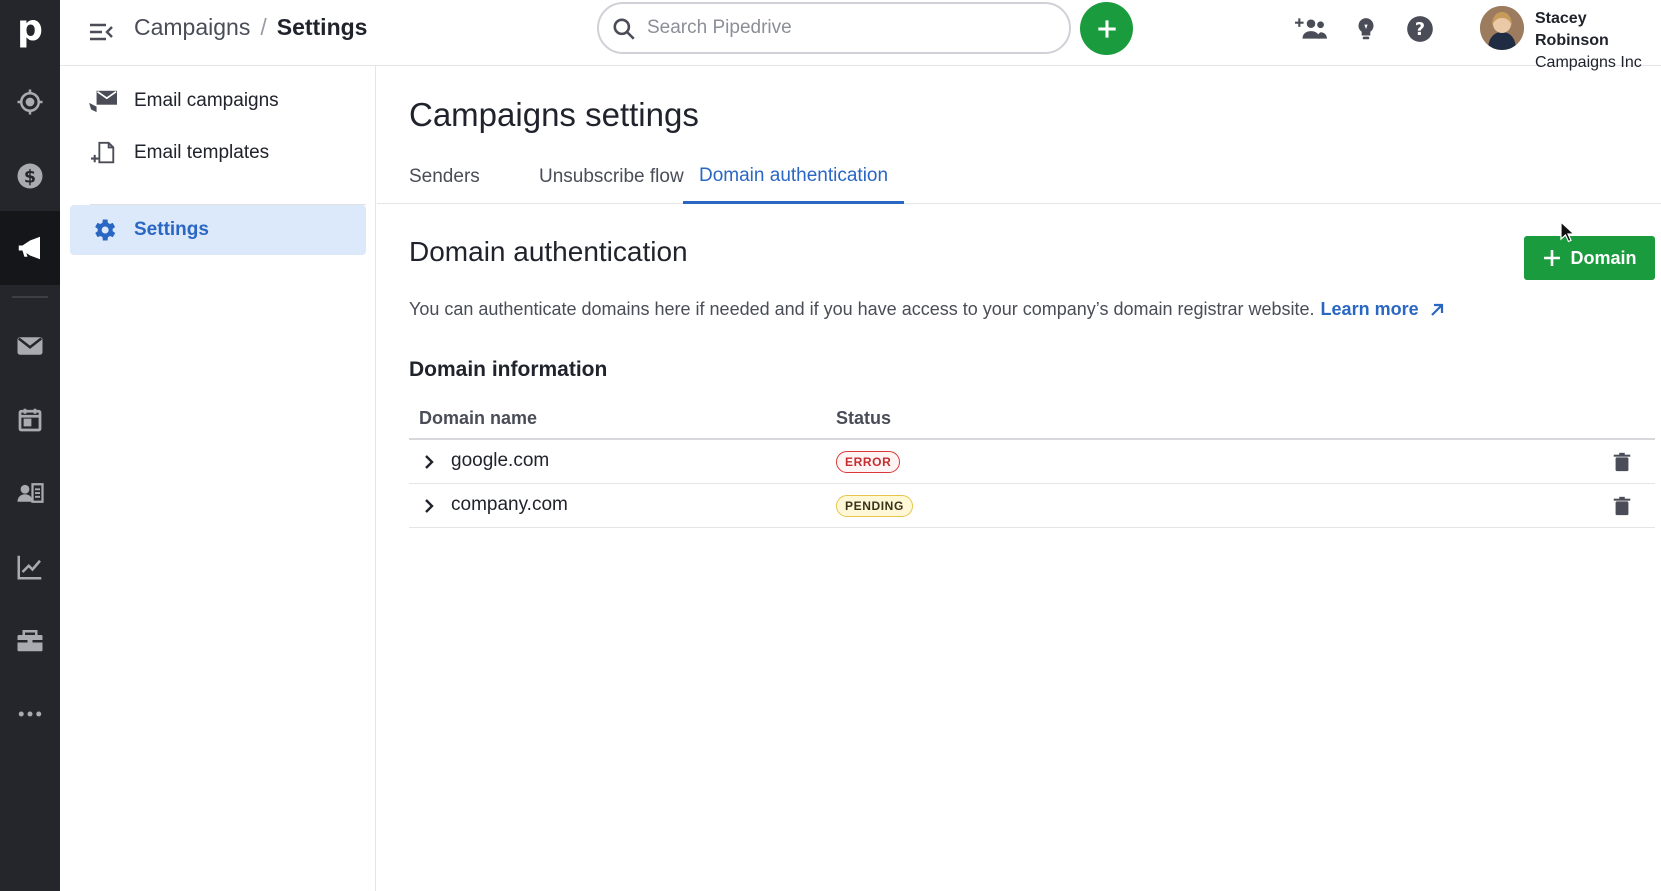 The image size is (1661, 891). I want to click on lightbulb-icon, so click(1366, 29).